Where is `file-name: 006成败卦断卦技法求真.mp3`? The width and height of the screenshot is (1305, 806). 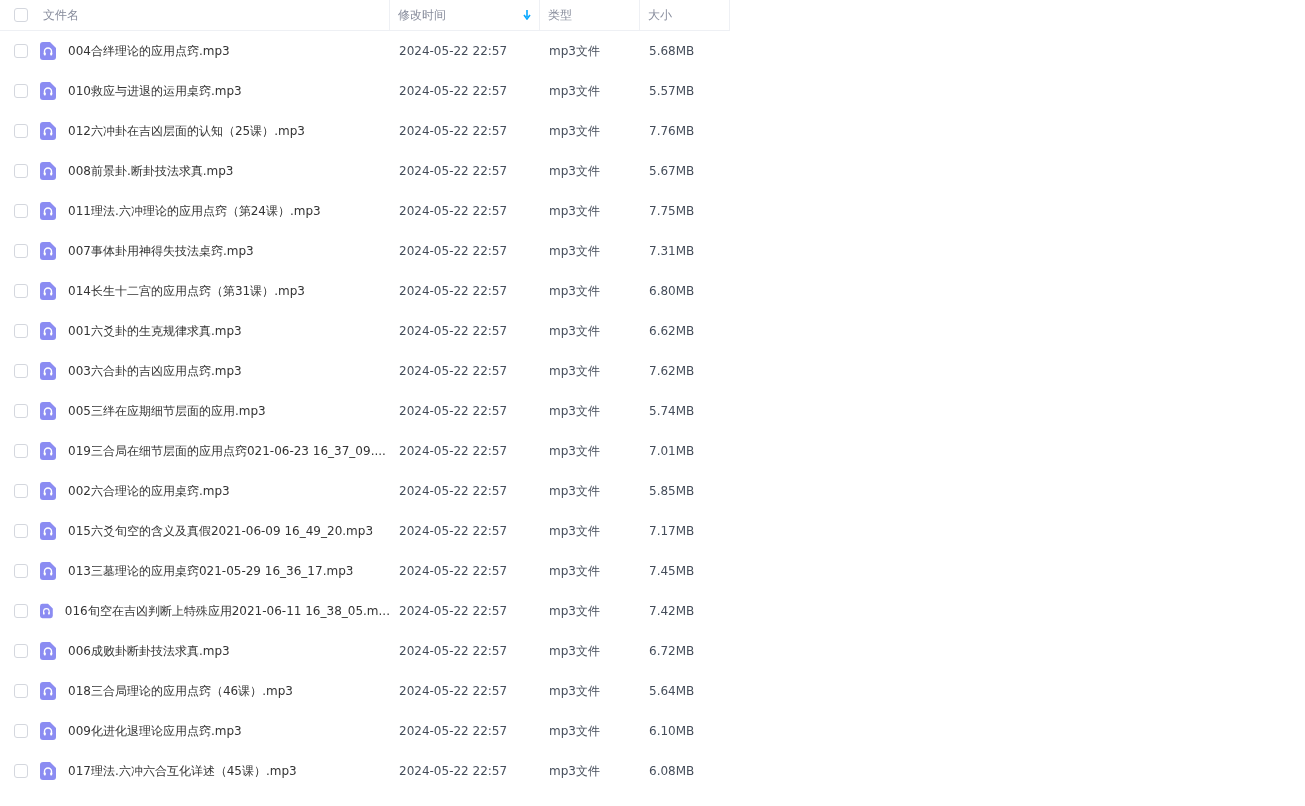
file-name: 006成败卦断卦技法求真.mp3 is located at coordinates (149, 651).